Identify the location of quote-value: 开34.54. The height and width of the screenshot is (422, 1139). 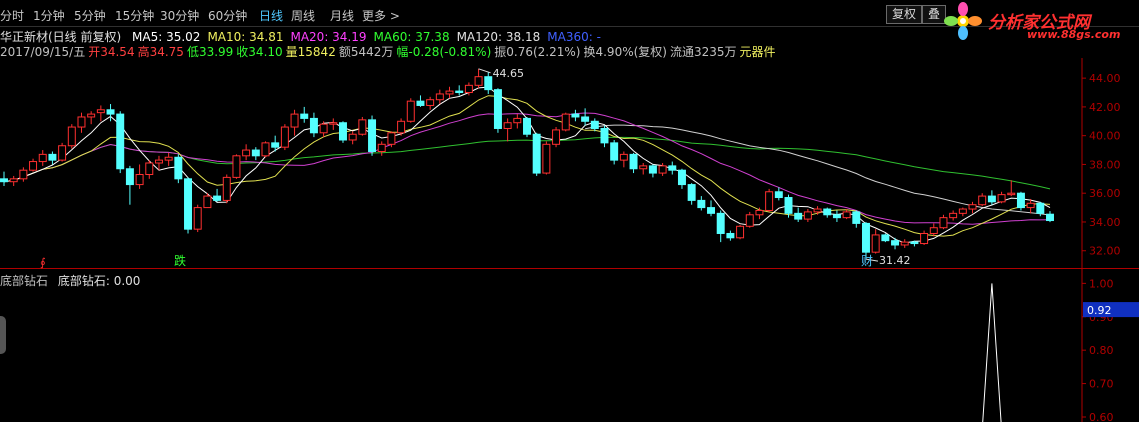
(111, 52).